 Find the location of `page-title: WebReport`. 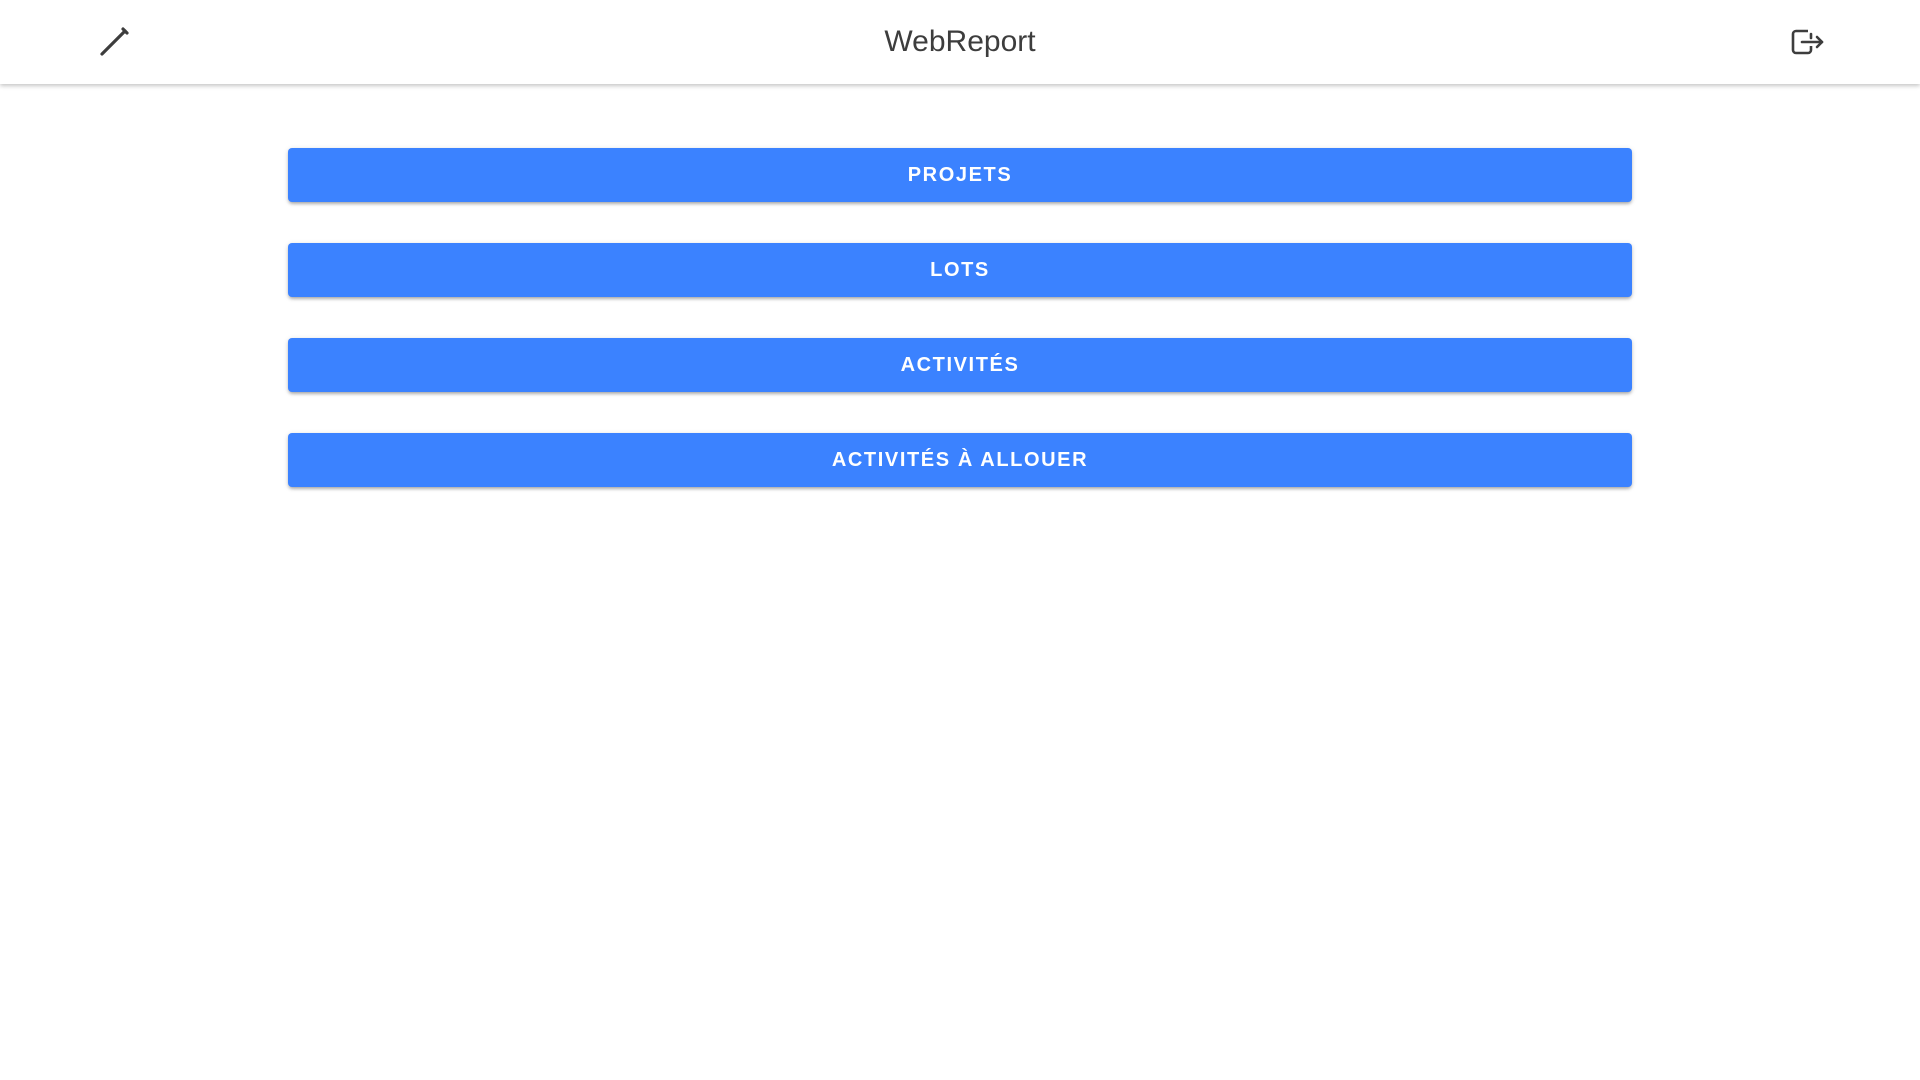

page-title: WebReport is located at coordinates (960, 41).